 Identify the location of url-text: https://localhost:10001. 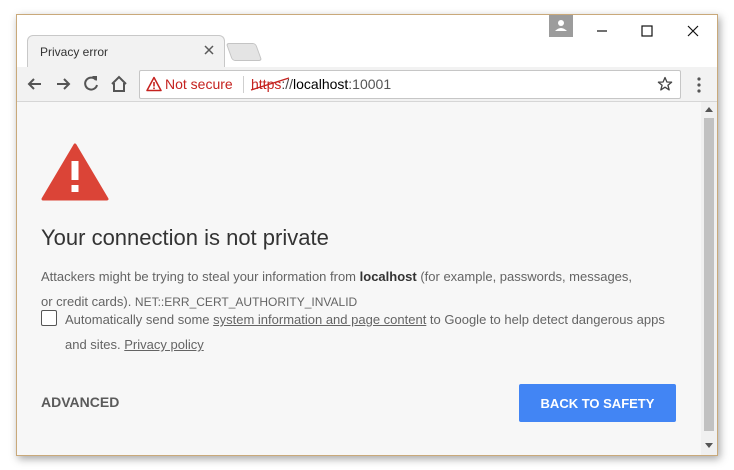
(321, 84).